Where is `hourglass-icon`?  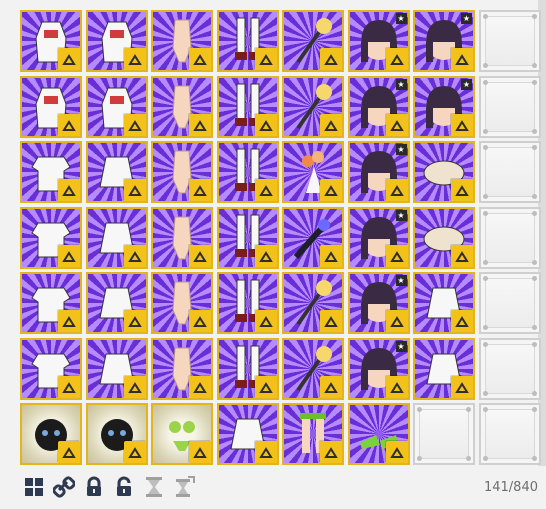 hourglass-icon is located at coordinates (154, 487).